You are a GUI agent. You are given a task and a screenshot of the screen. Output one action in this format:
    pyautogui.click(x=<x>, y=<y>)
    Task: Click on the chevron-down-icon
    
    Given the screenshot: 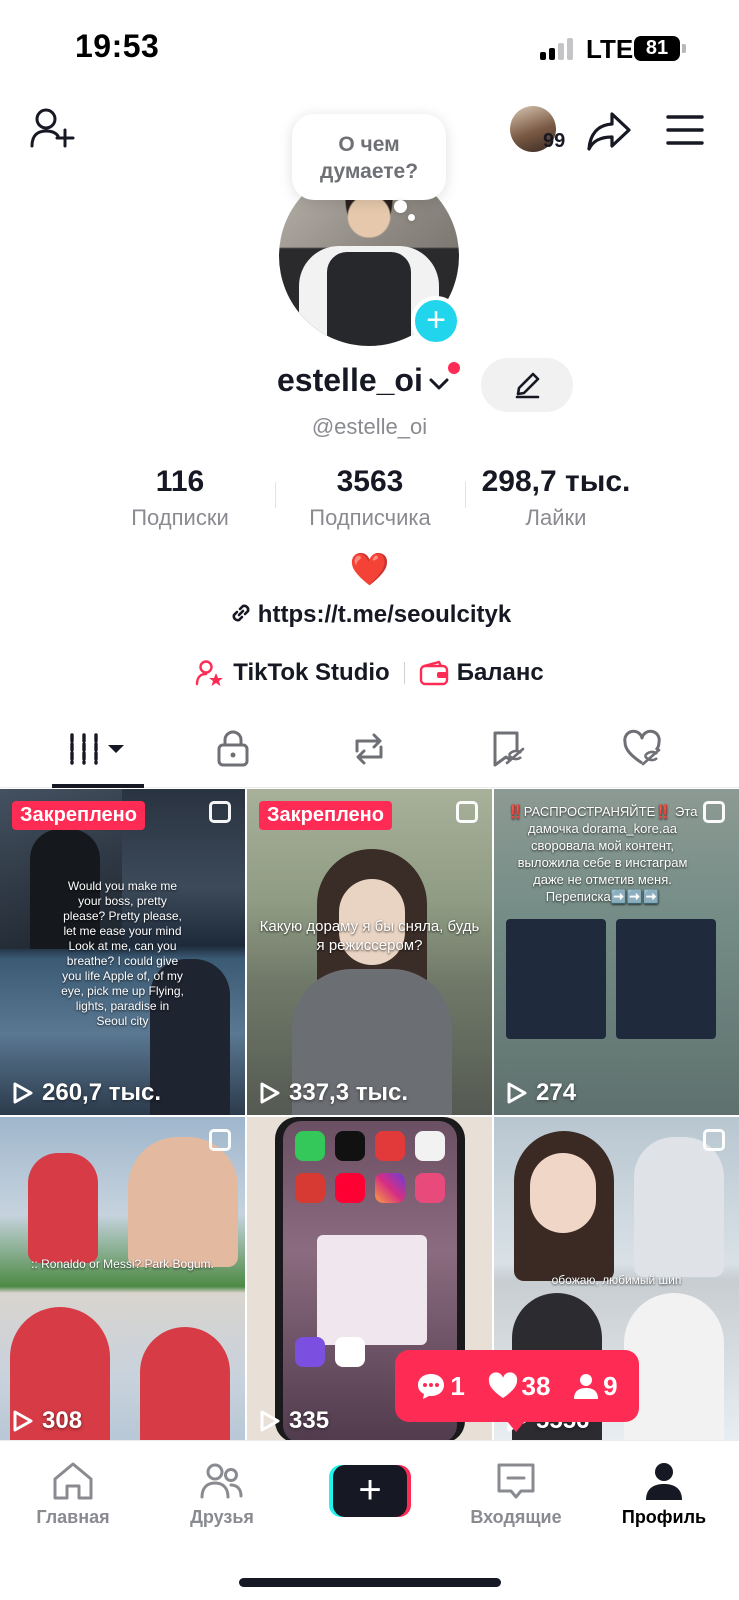 What is the action you would take?
    pyautogui.click(x=439, y=384)
    